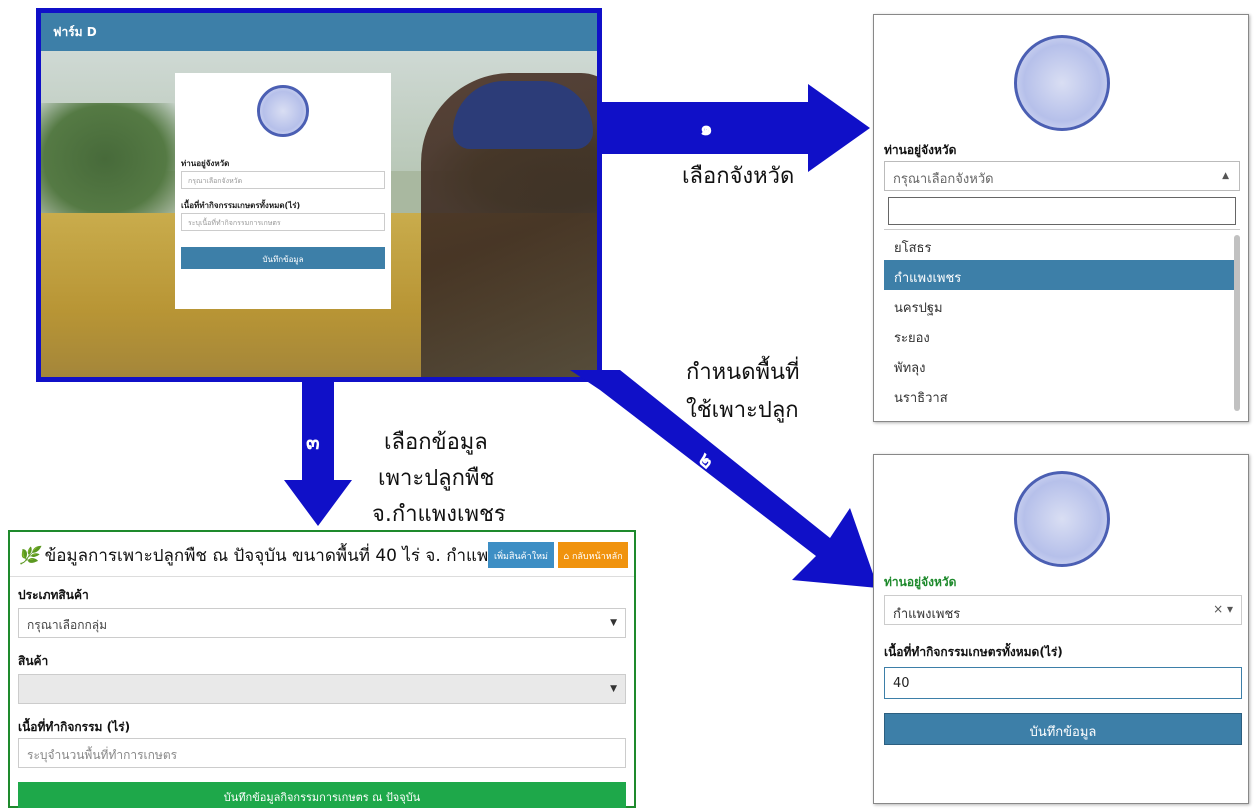 This screenshot has height=812, width=1256. Describe the element at coordinates (1062, 211) in the screenshot. I see `province-search-input` at that location.